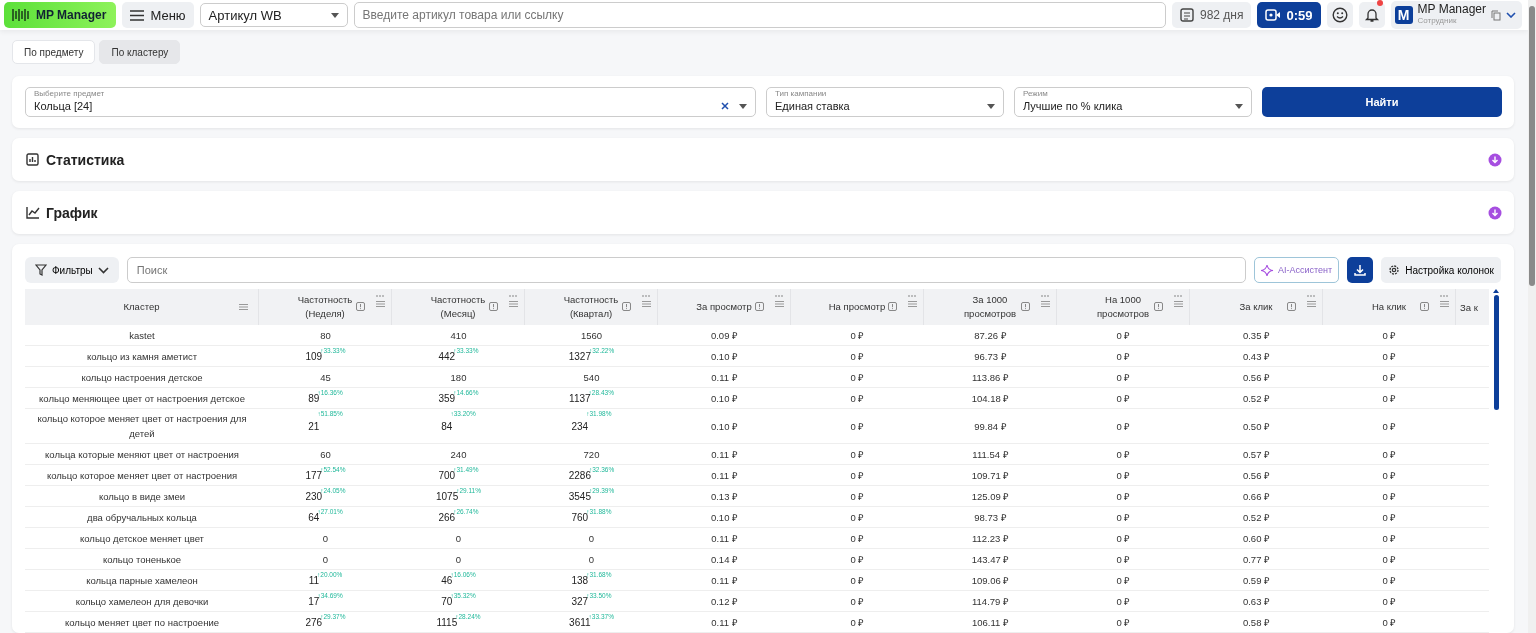  What do you see at coordinates (591, 377) in the screenshot?
I see `table-cell-text: 540` at bounding box center [591, 377].